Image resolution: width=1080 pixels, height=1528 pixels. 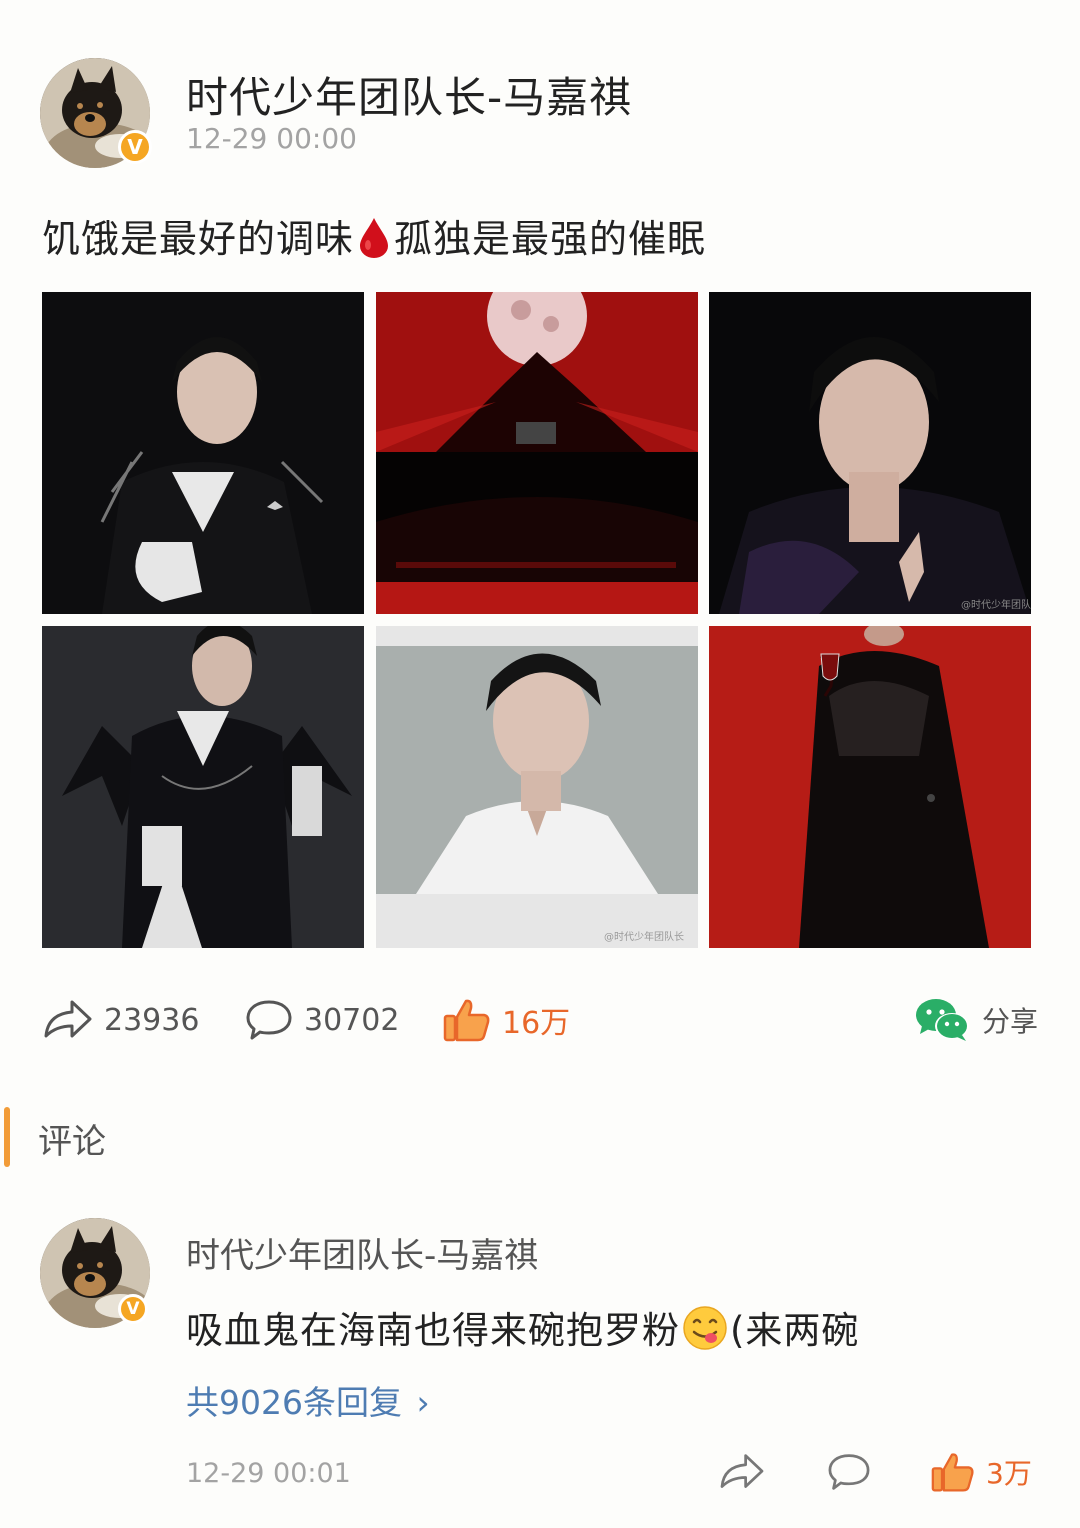 What do you see at coordinates (644, 936) in the screenshot?
I see `watermark-text: @时代少年团队长` at bounding box center [644, 936].